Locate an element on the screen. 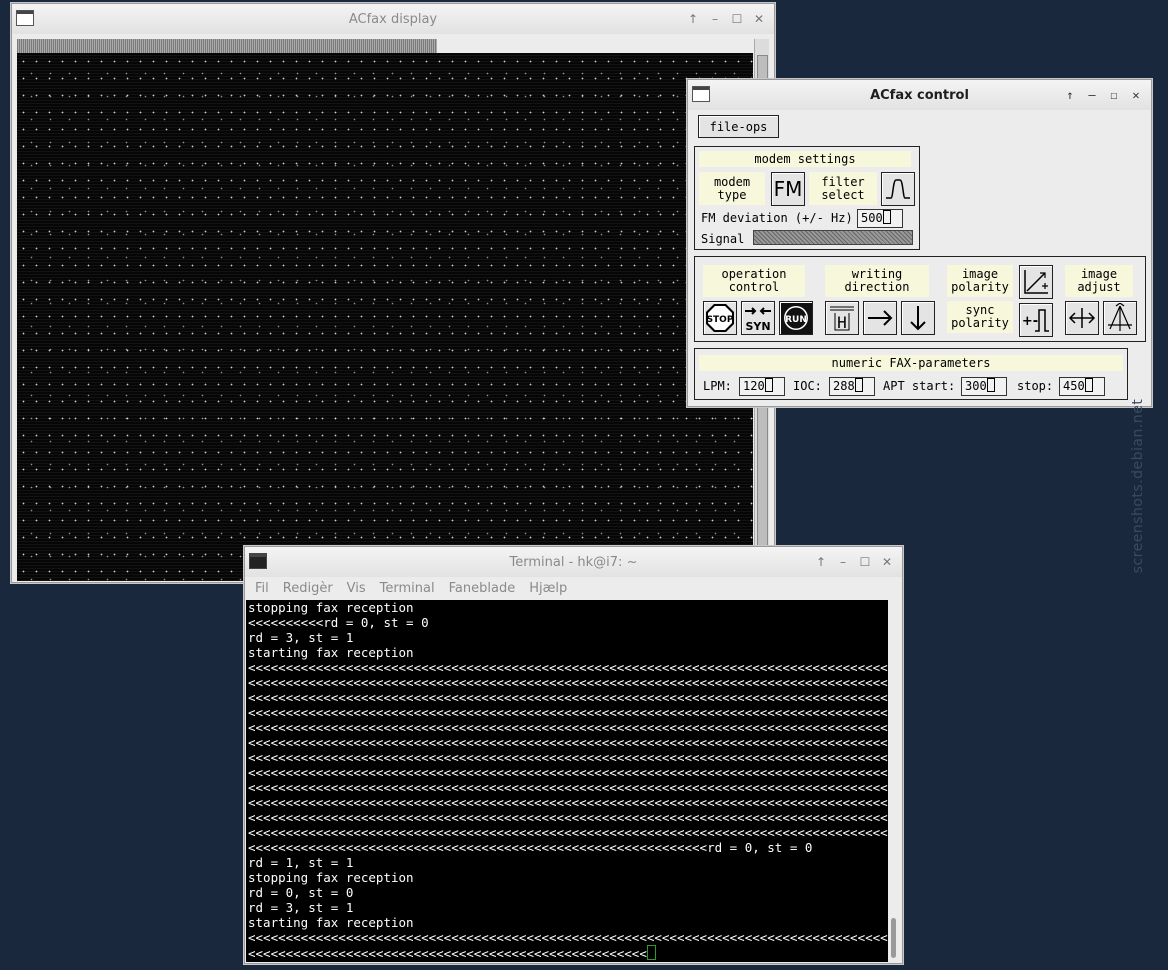  horizontal-shift-icon is located at coordinates (1082, 318).